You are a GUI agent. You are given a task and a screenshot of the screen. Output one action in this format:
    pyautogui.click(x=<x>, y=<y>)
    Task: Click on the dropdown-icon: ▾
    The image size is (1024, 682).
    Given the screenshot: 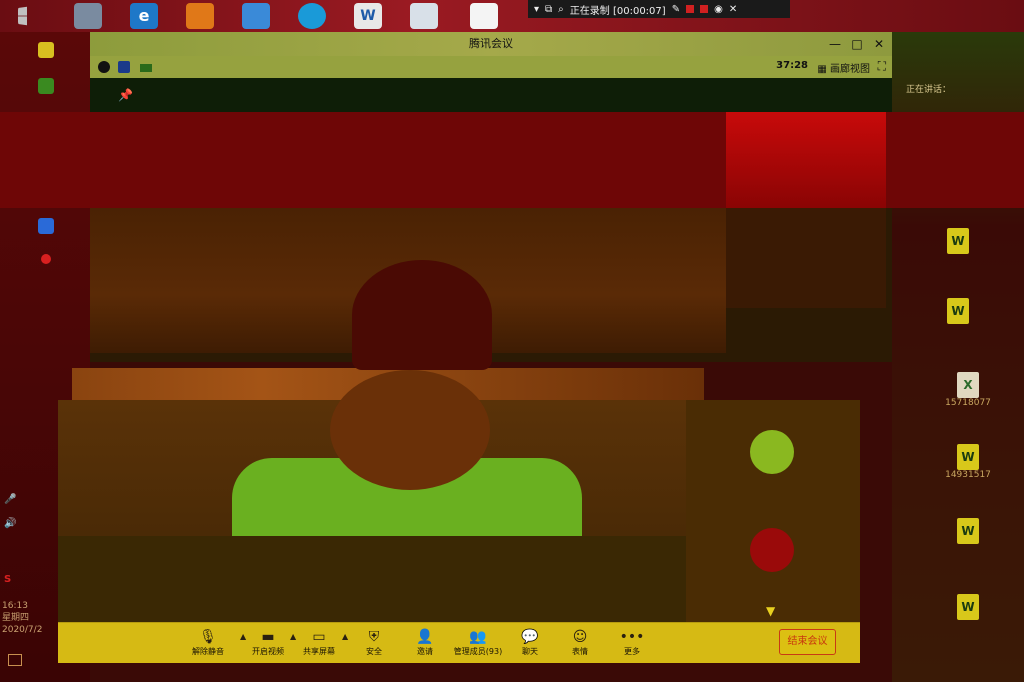 What is the action you would take?
    pyautogui.click(x=536, y=9)
    